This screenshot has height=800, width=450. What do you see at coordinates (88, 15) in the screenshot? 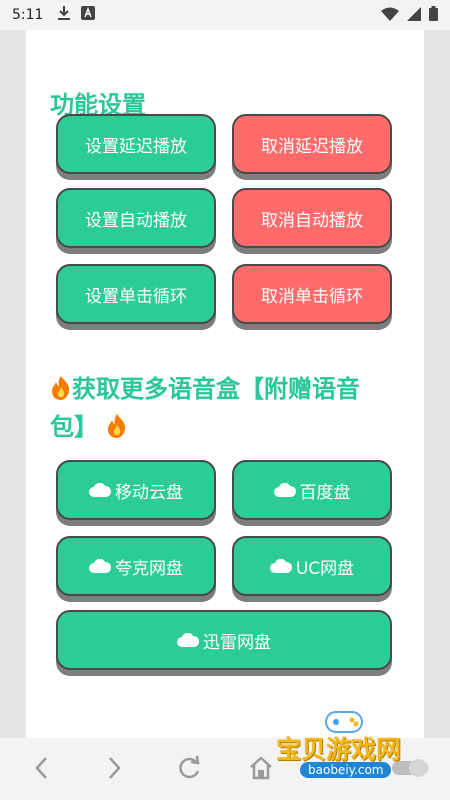
I see `a-icon` at bounding box center [88, 15].